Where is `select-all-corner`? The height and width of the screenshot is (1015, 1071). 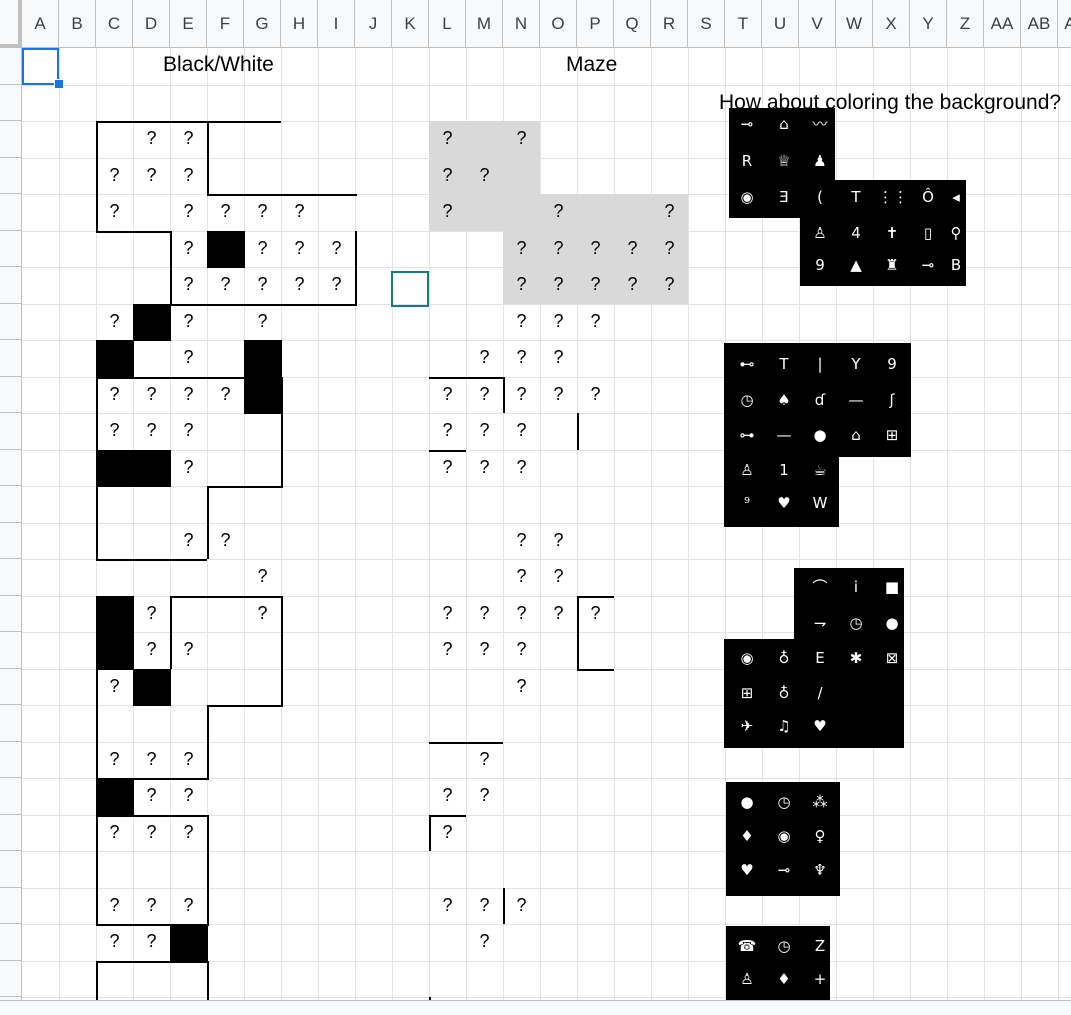 select-all-corner is located at coordinates (11, 24).